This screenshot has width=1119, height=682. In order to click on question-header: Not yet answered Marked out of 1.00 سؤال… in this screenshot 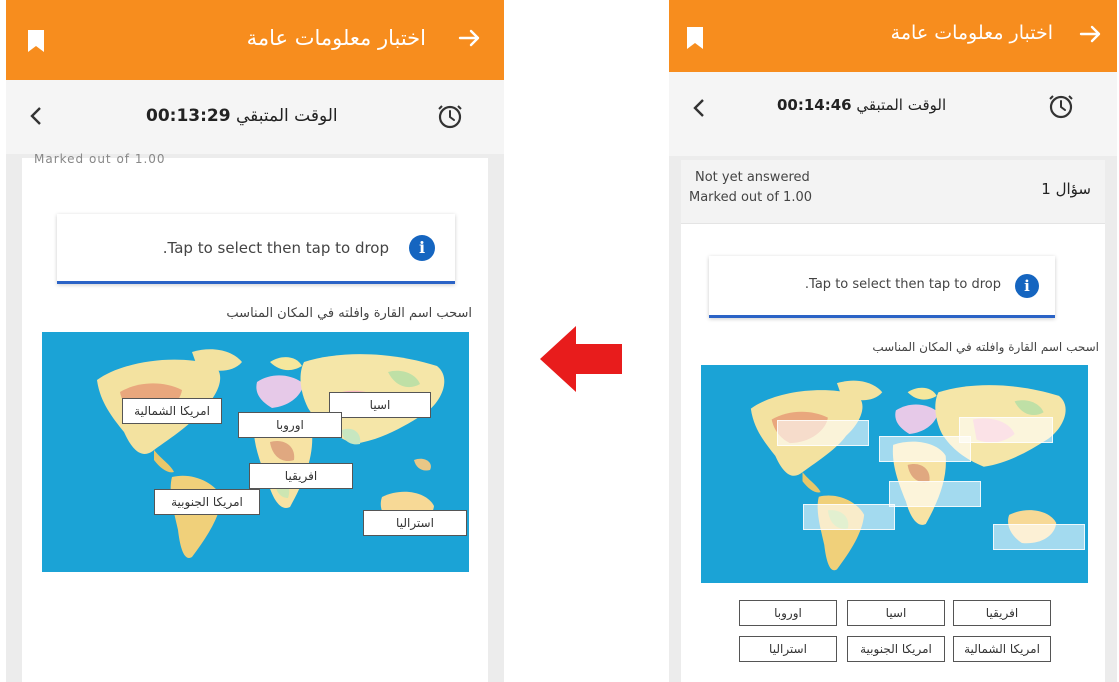, I will do `click(893, 192)`.